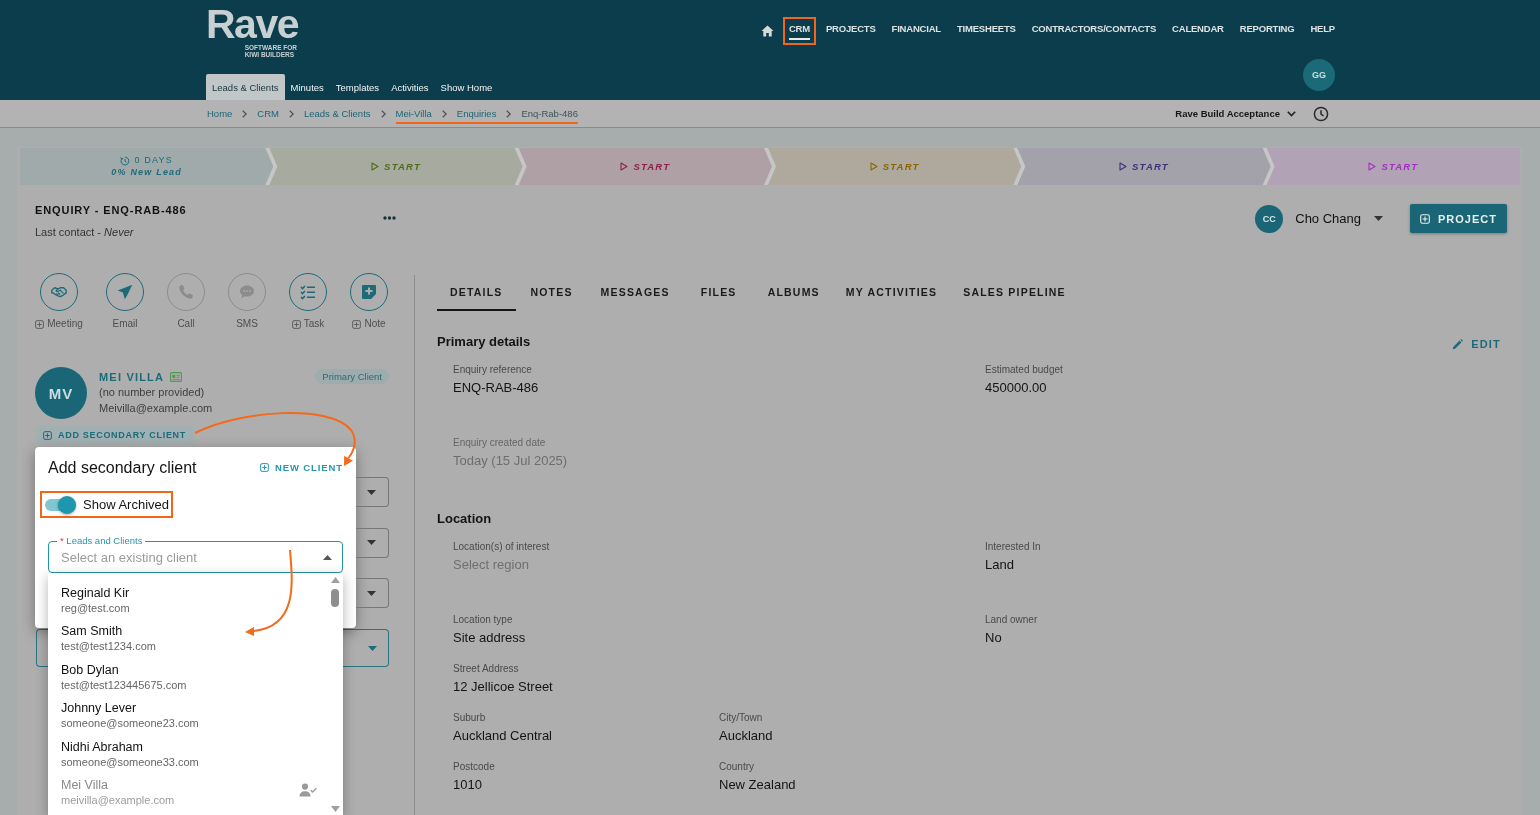 Image resolution: width=1540 pixels, height=815 pixels. What do you see at coordinates (503, 686) in the screenshot?
I see `detail-value: 12 Jellicoe Street` at bounding box center [503, 686].